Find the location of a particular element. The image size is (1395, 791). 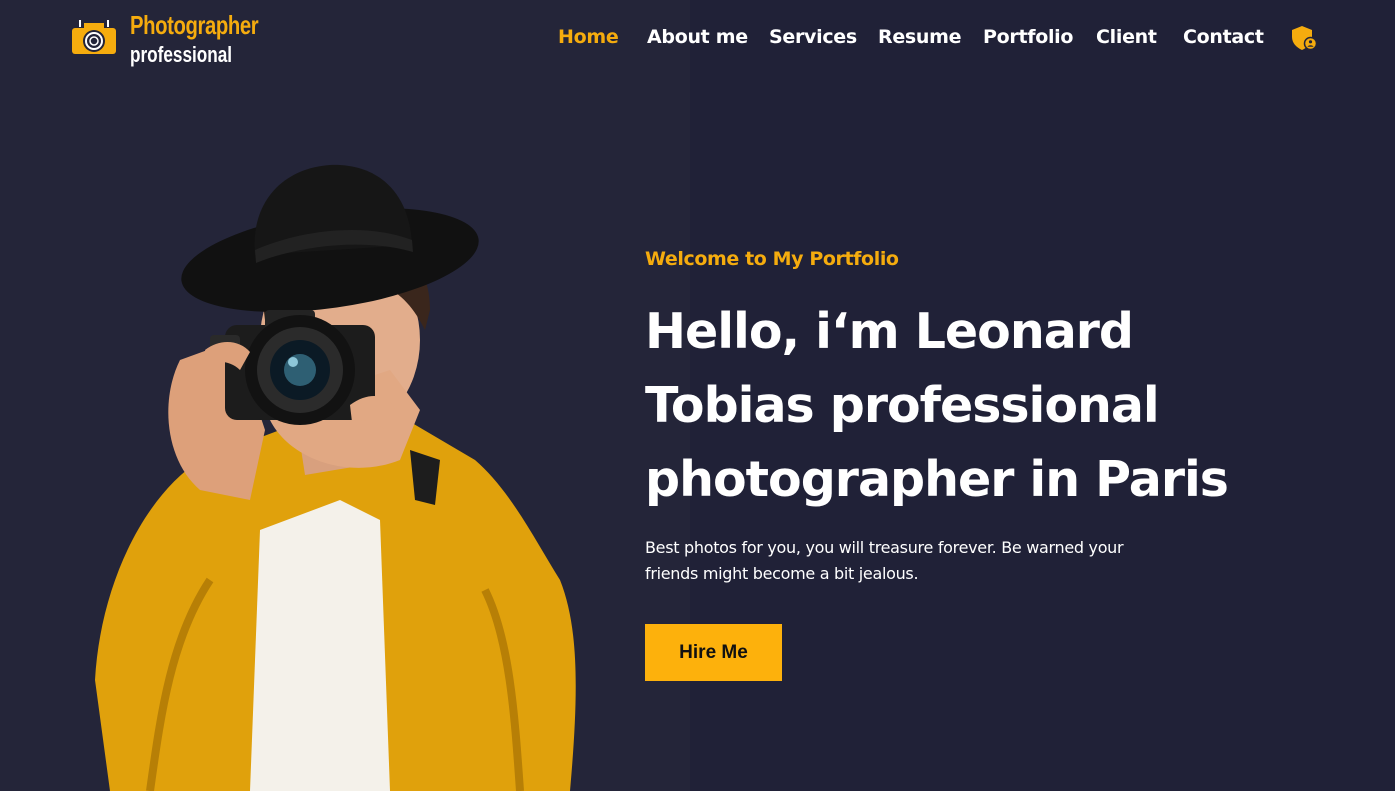

nav-client: Client is located at coordinates (1126, 37).